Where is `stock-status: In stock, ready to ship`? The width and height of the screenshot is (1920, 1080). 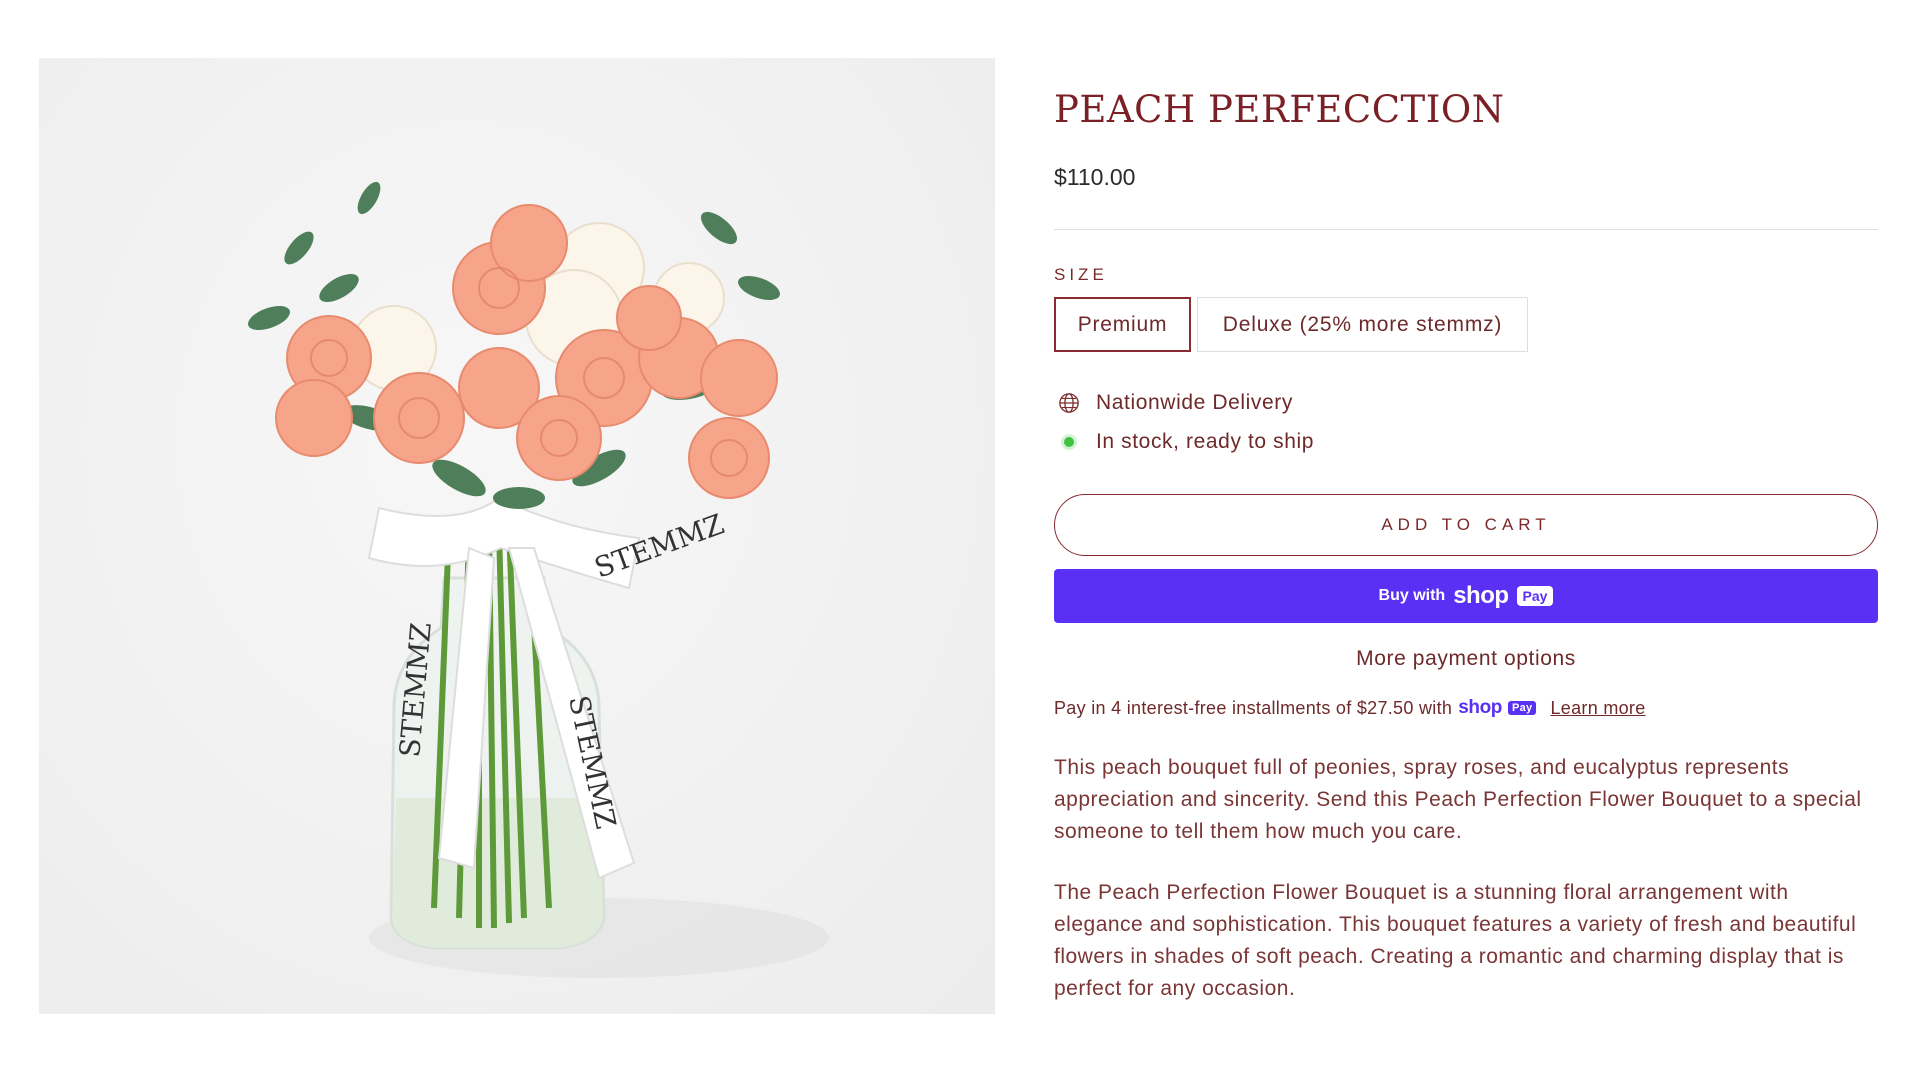
stock-status: In stock, ready to ship is located at coordinates (1186, 442).